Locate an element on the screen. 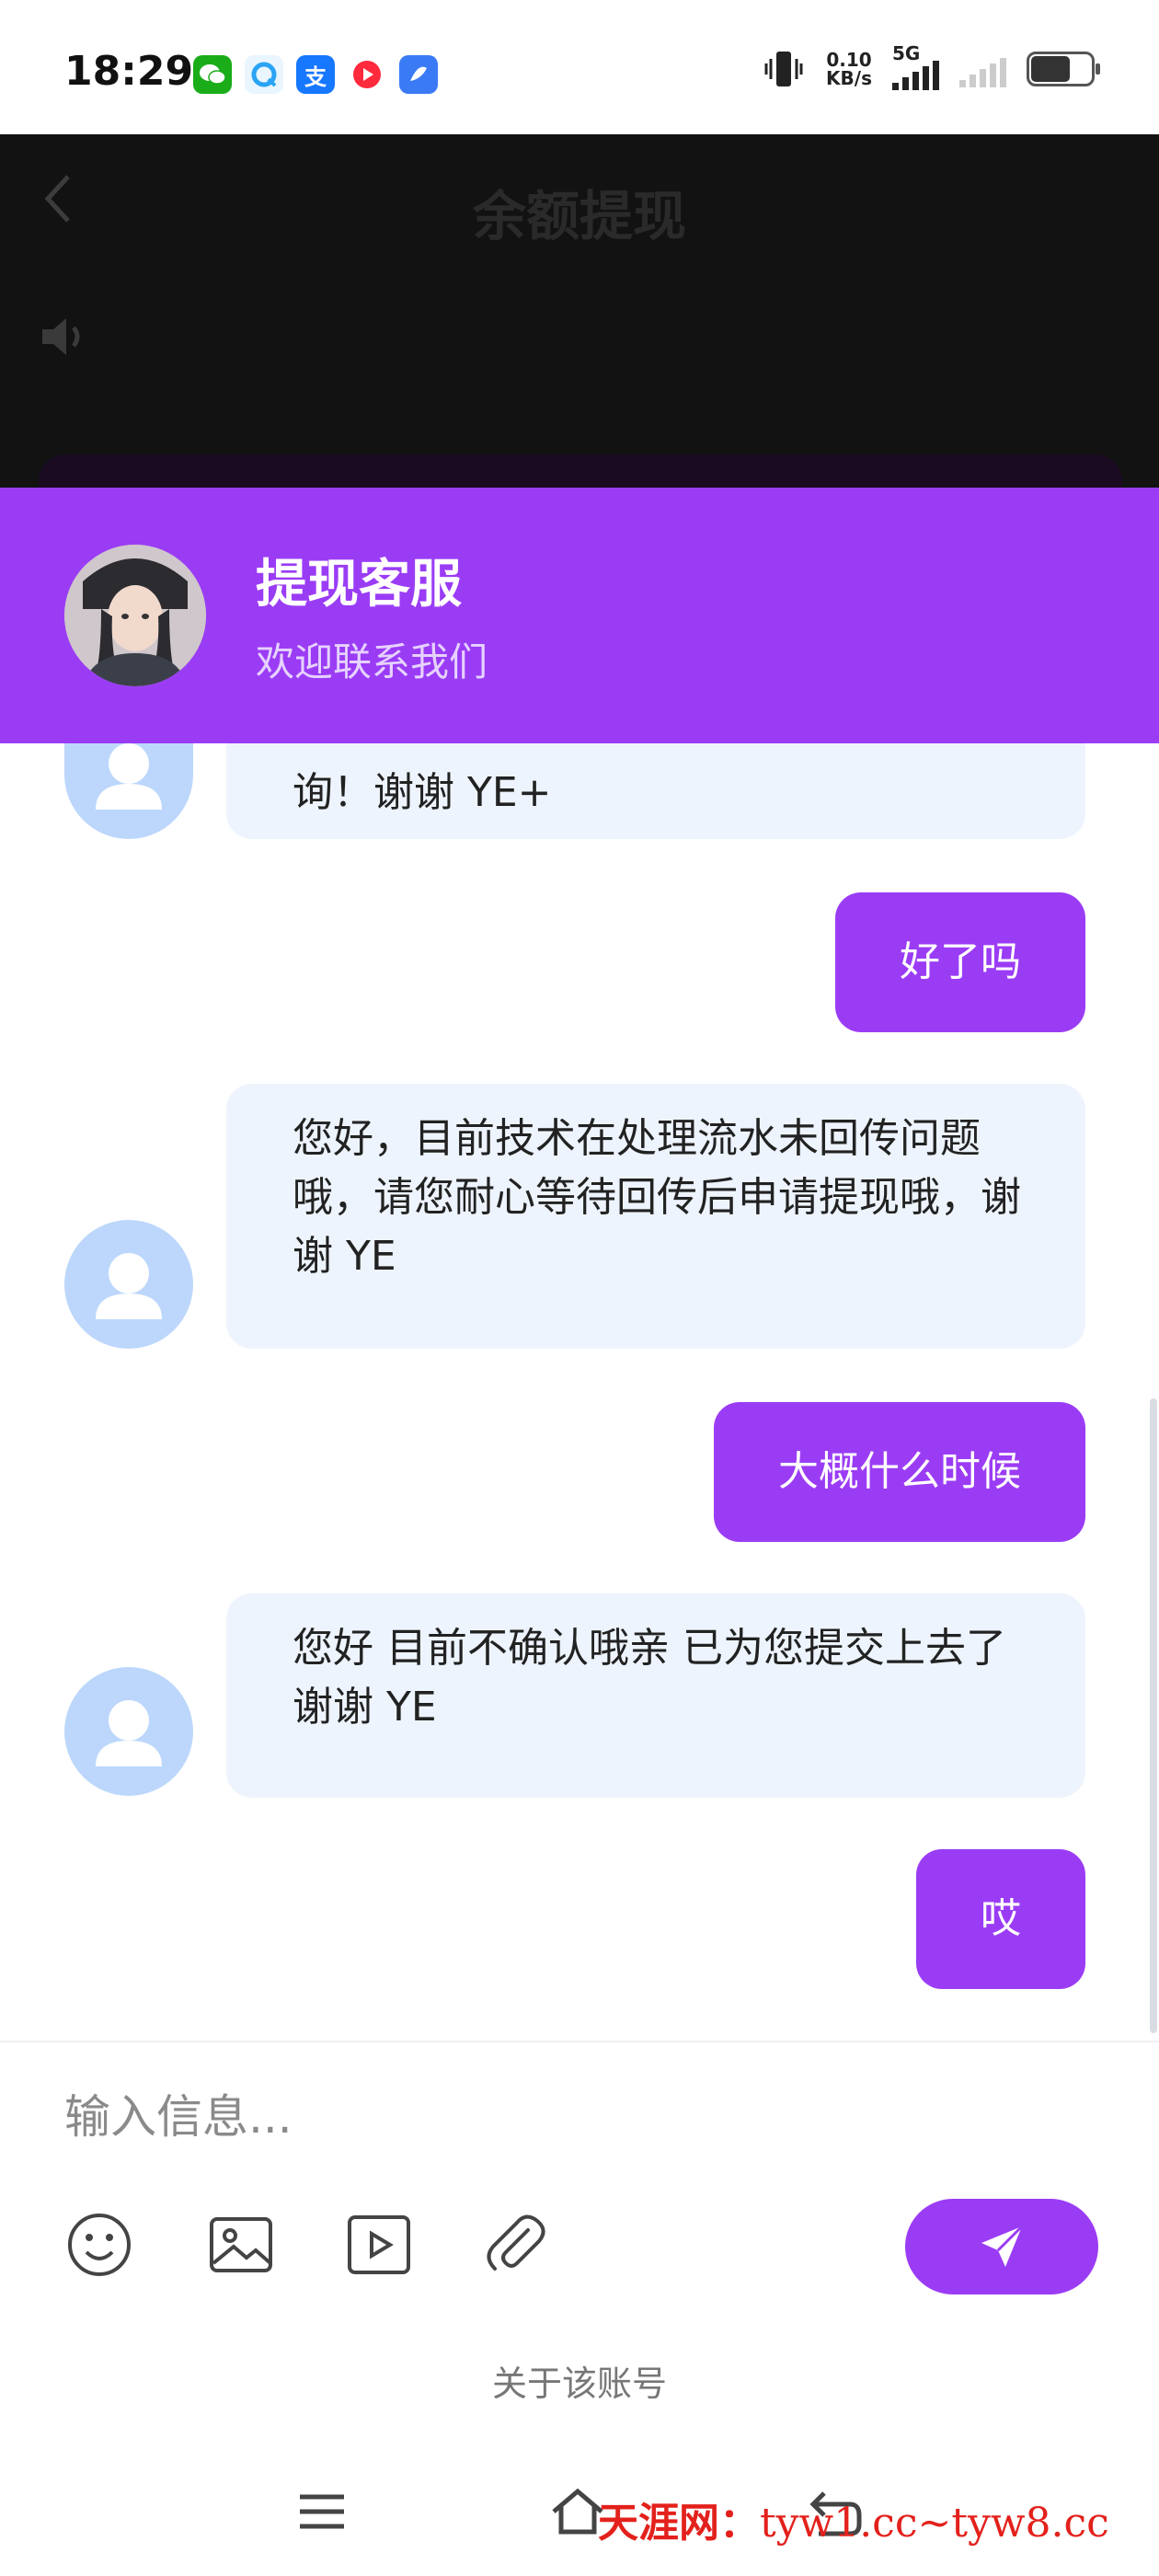 Image resolution: width=1159 pixels, height=2576 pixels. composer: 关于该账号 is located at coordinates (579, 2222).